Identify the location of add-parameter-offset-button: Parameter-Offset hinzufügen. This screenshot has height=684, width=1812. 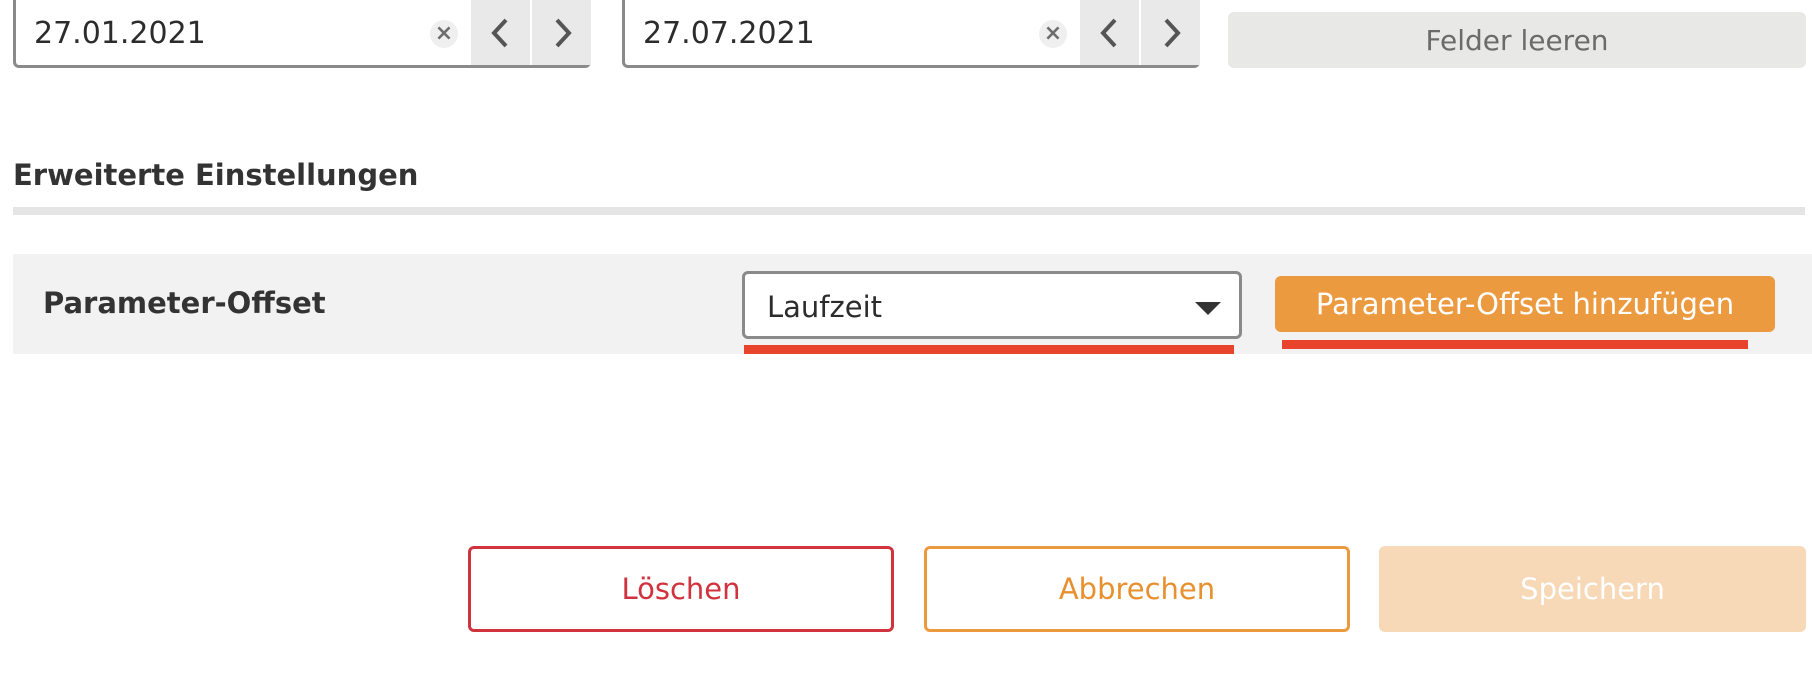
(1525, 304).